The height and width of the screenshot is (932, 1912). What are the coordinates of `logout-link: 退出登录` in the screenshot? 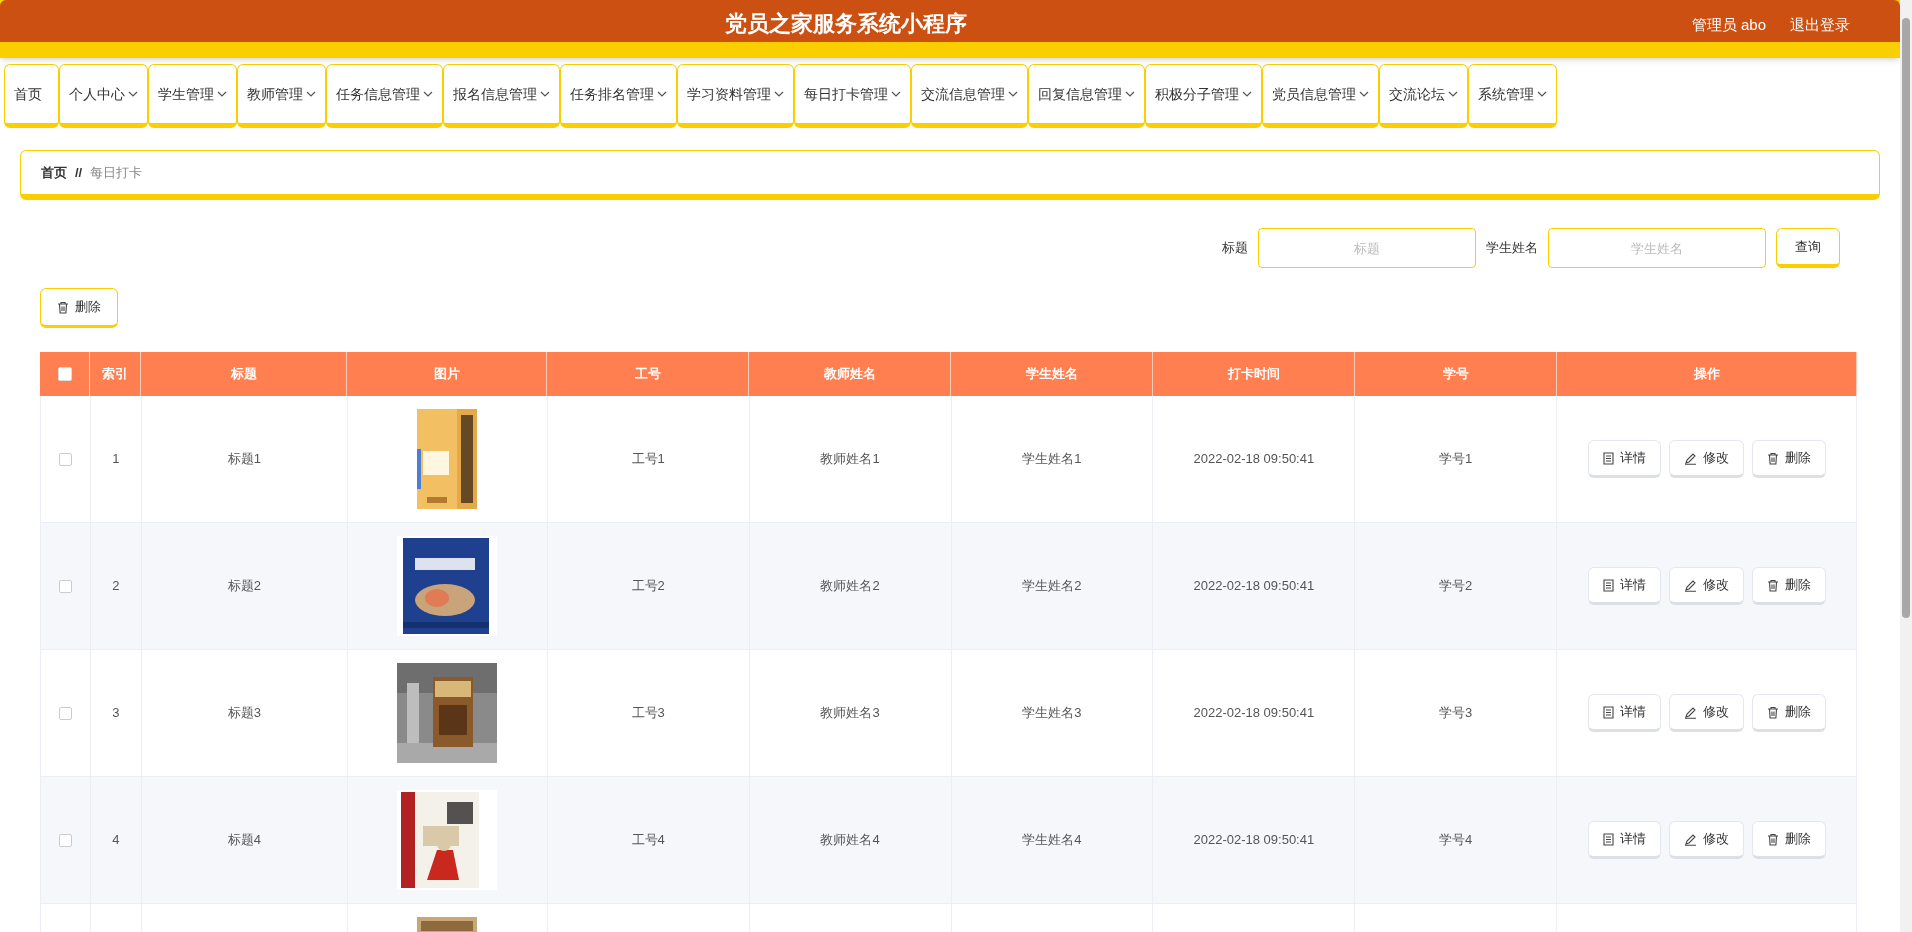 It's located at (1820, 27).